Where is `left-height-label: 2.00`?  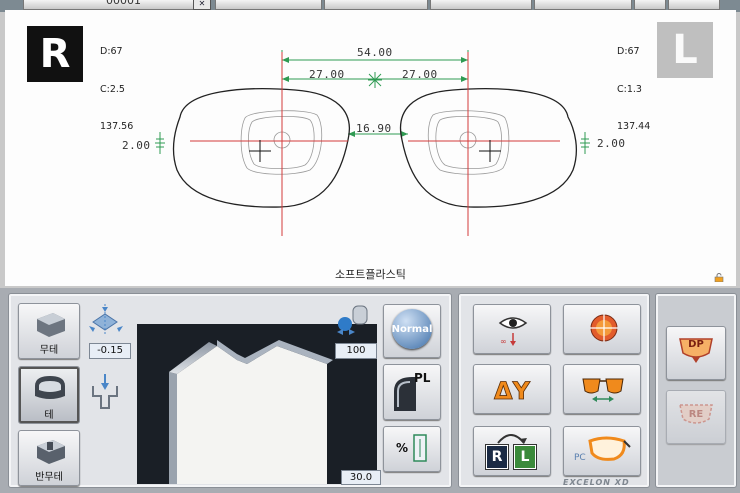
left-height-label: 2.00 is located at coordinates (611, 143).